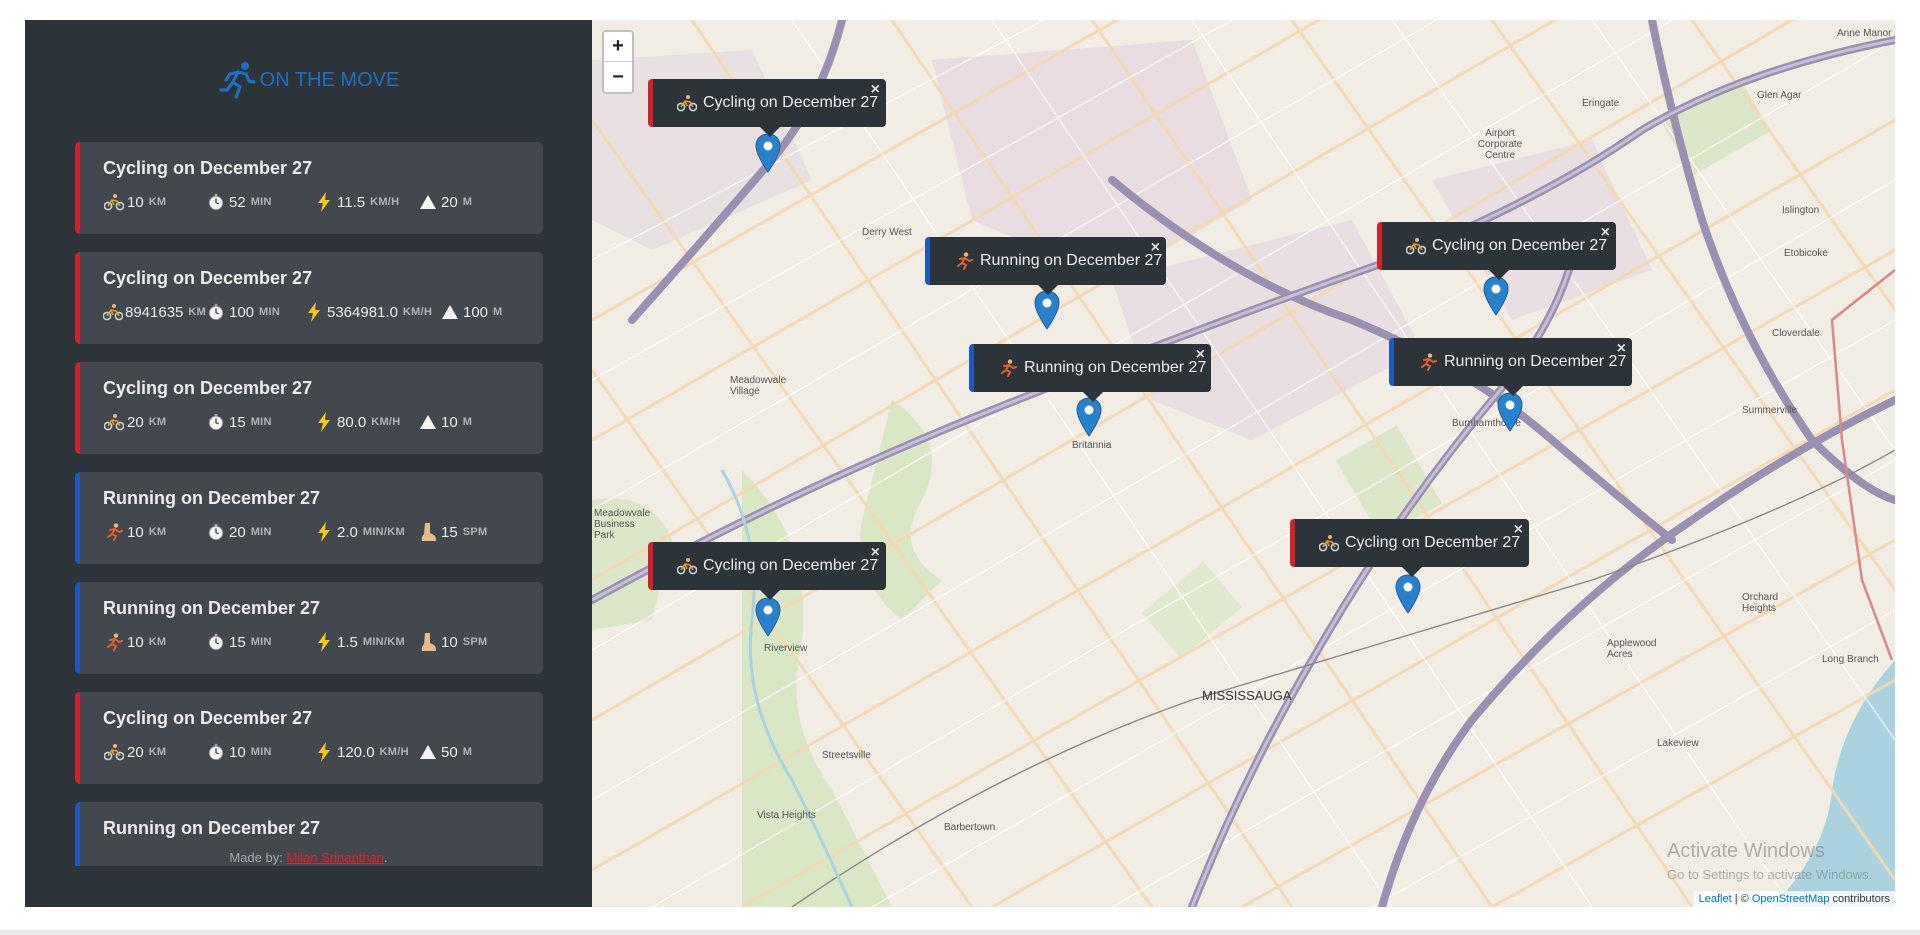  What do you see at coordinates (618, 77) in the screenshot?
I see `zoom-out-button: −` at bounding box center [618, 77].